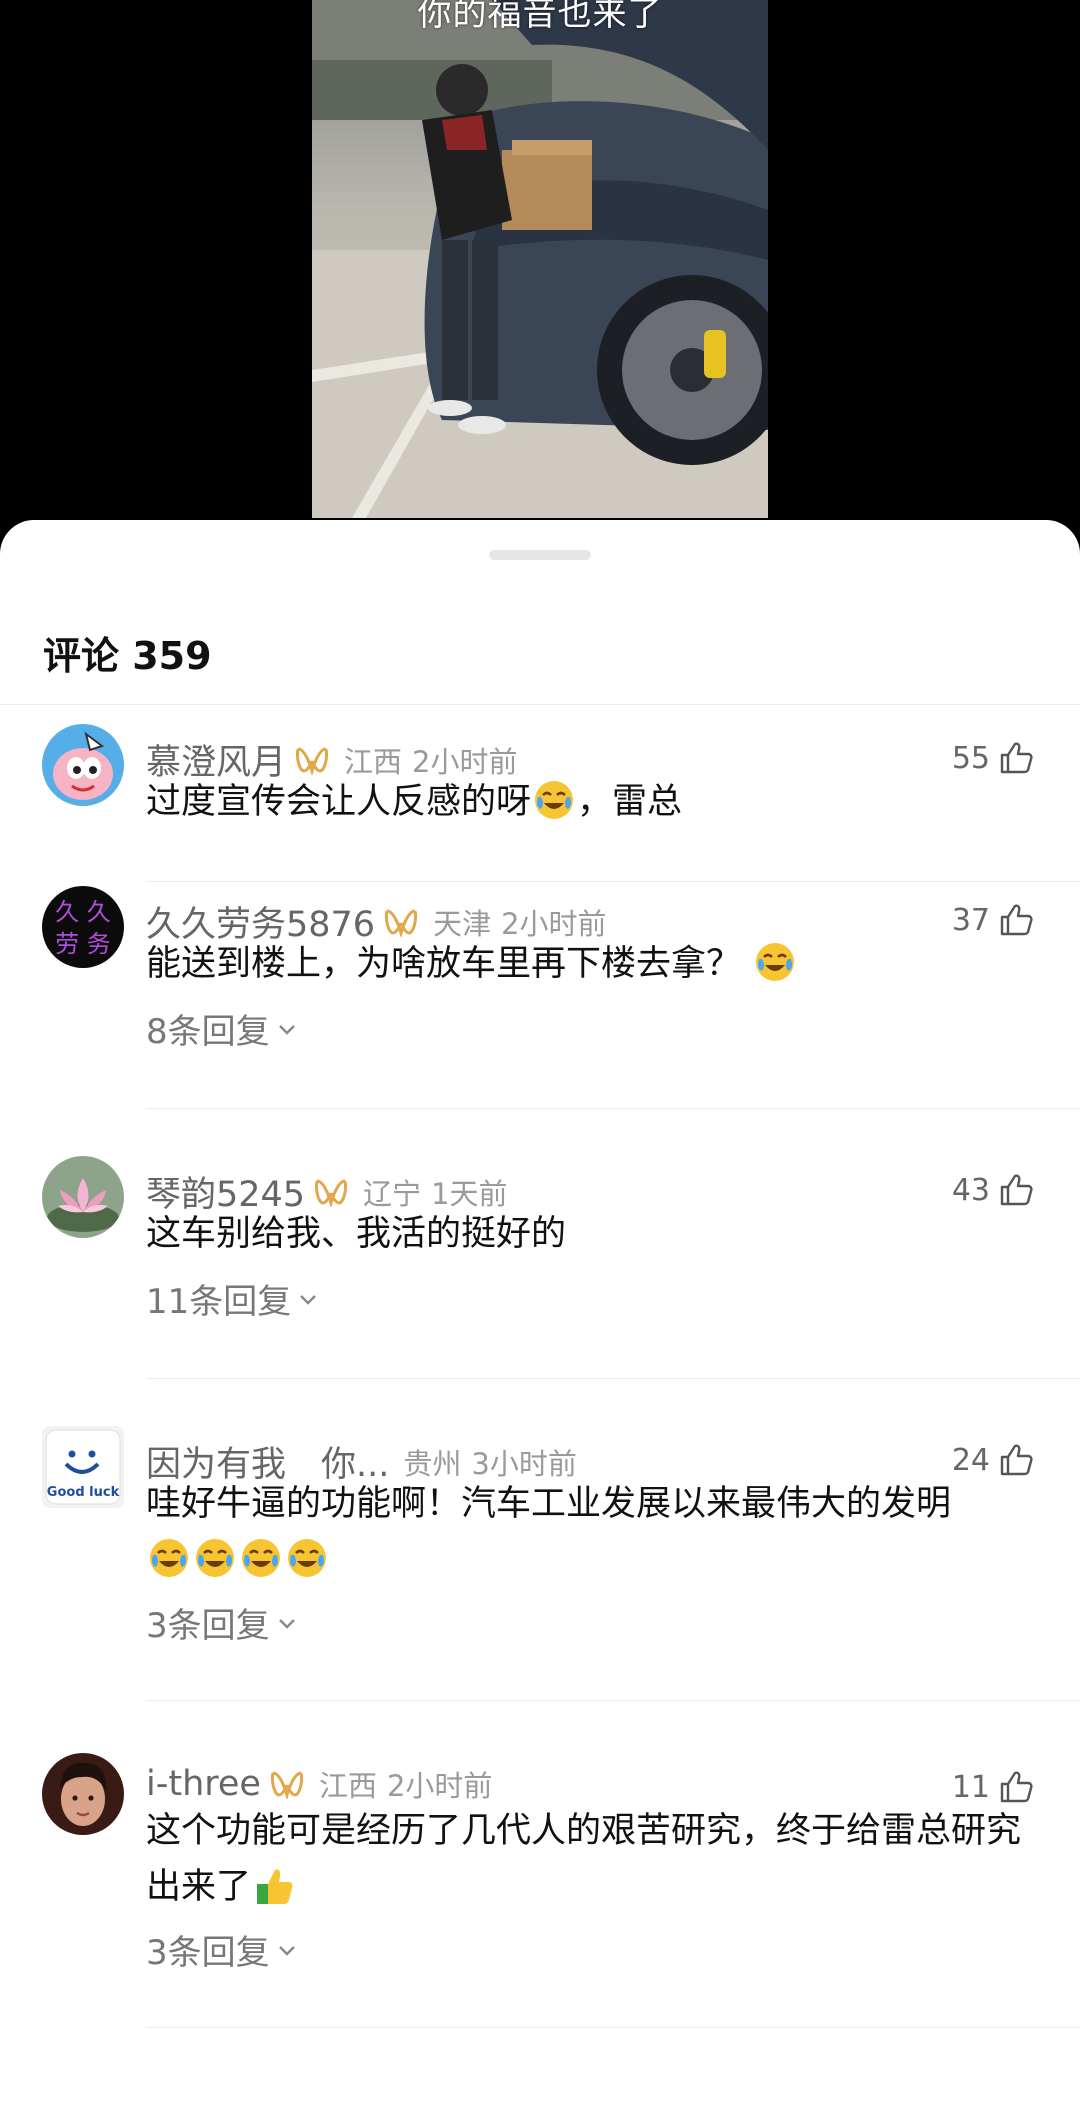  I want to click on avatar-text: Good luck, so click(83, 1492).